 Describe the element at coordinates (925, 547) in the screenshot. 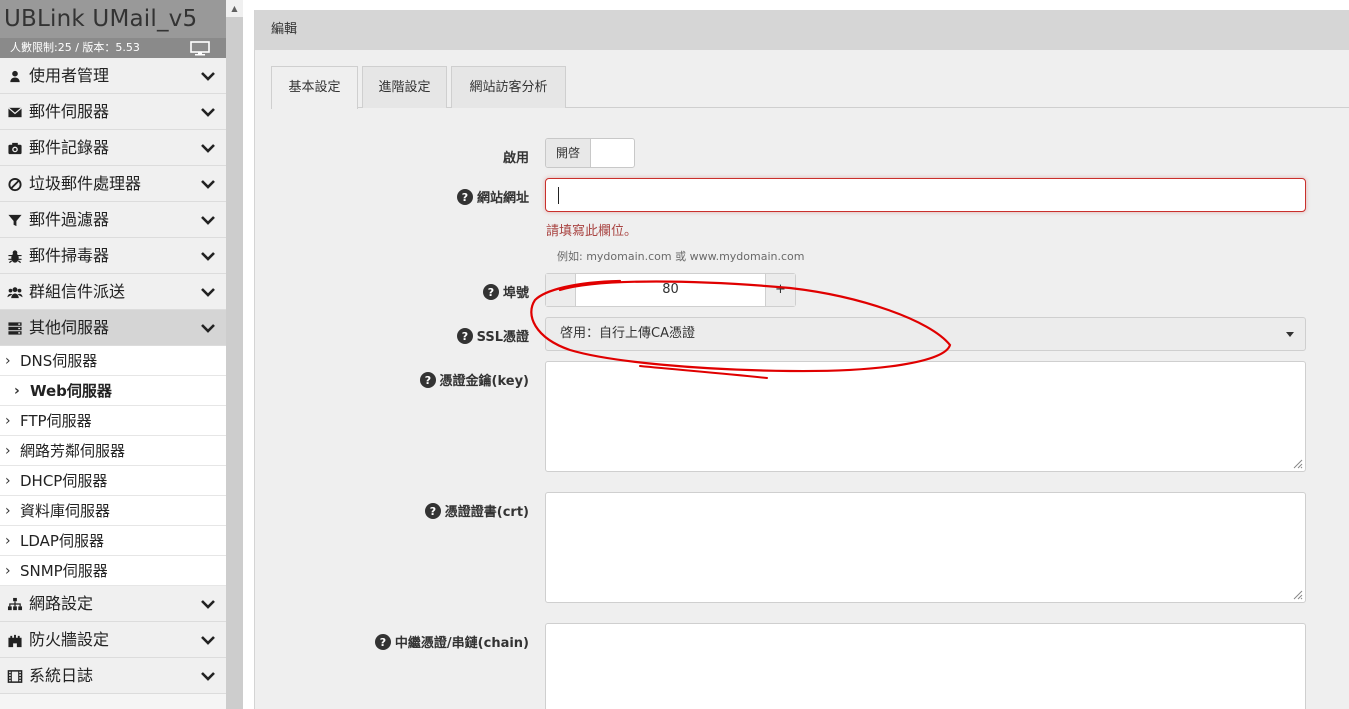

I see `cert-crt-textarea` at that location.